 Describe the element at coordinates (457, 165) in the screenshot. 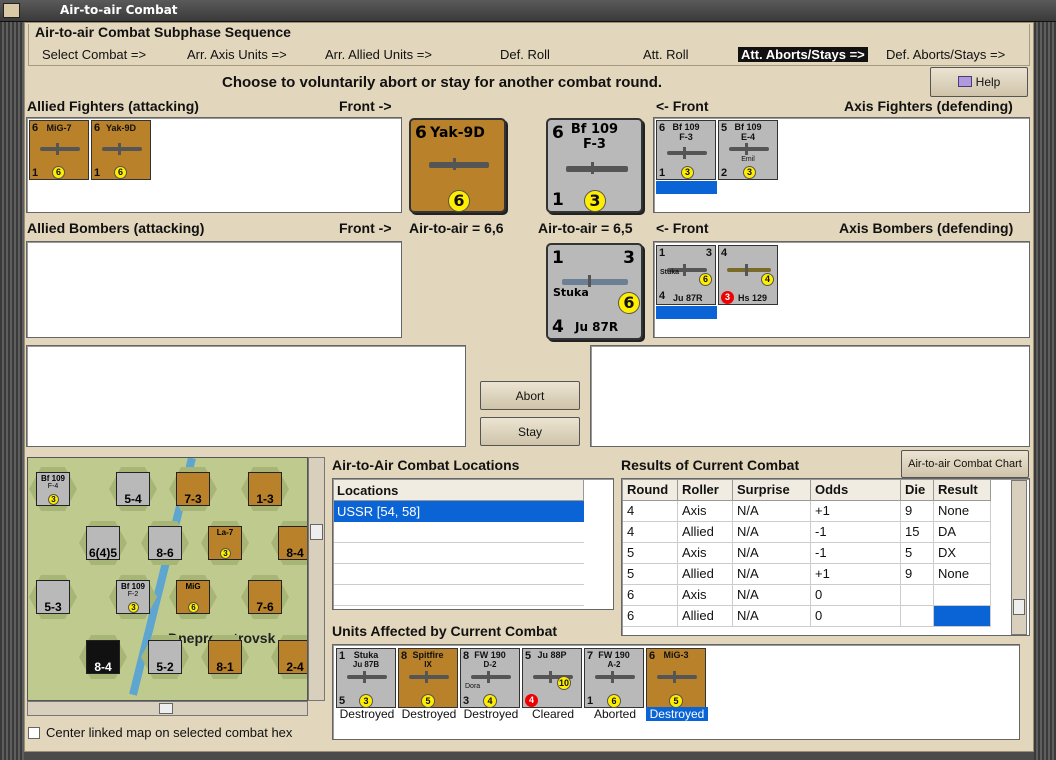

I see `active-allied-counter: 6 Yak-9D 6` at that location.